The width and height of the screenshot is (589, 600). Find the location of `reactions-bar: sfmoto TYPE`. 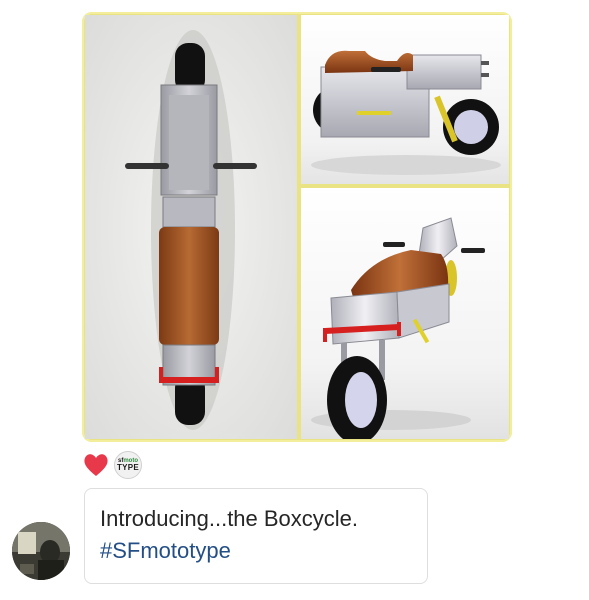

reactions-bar: sfmoto TYPE is located at coordinates (112, 465).